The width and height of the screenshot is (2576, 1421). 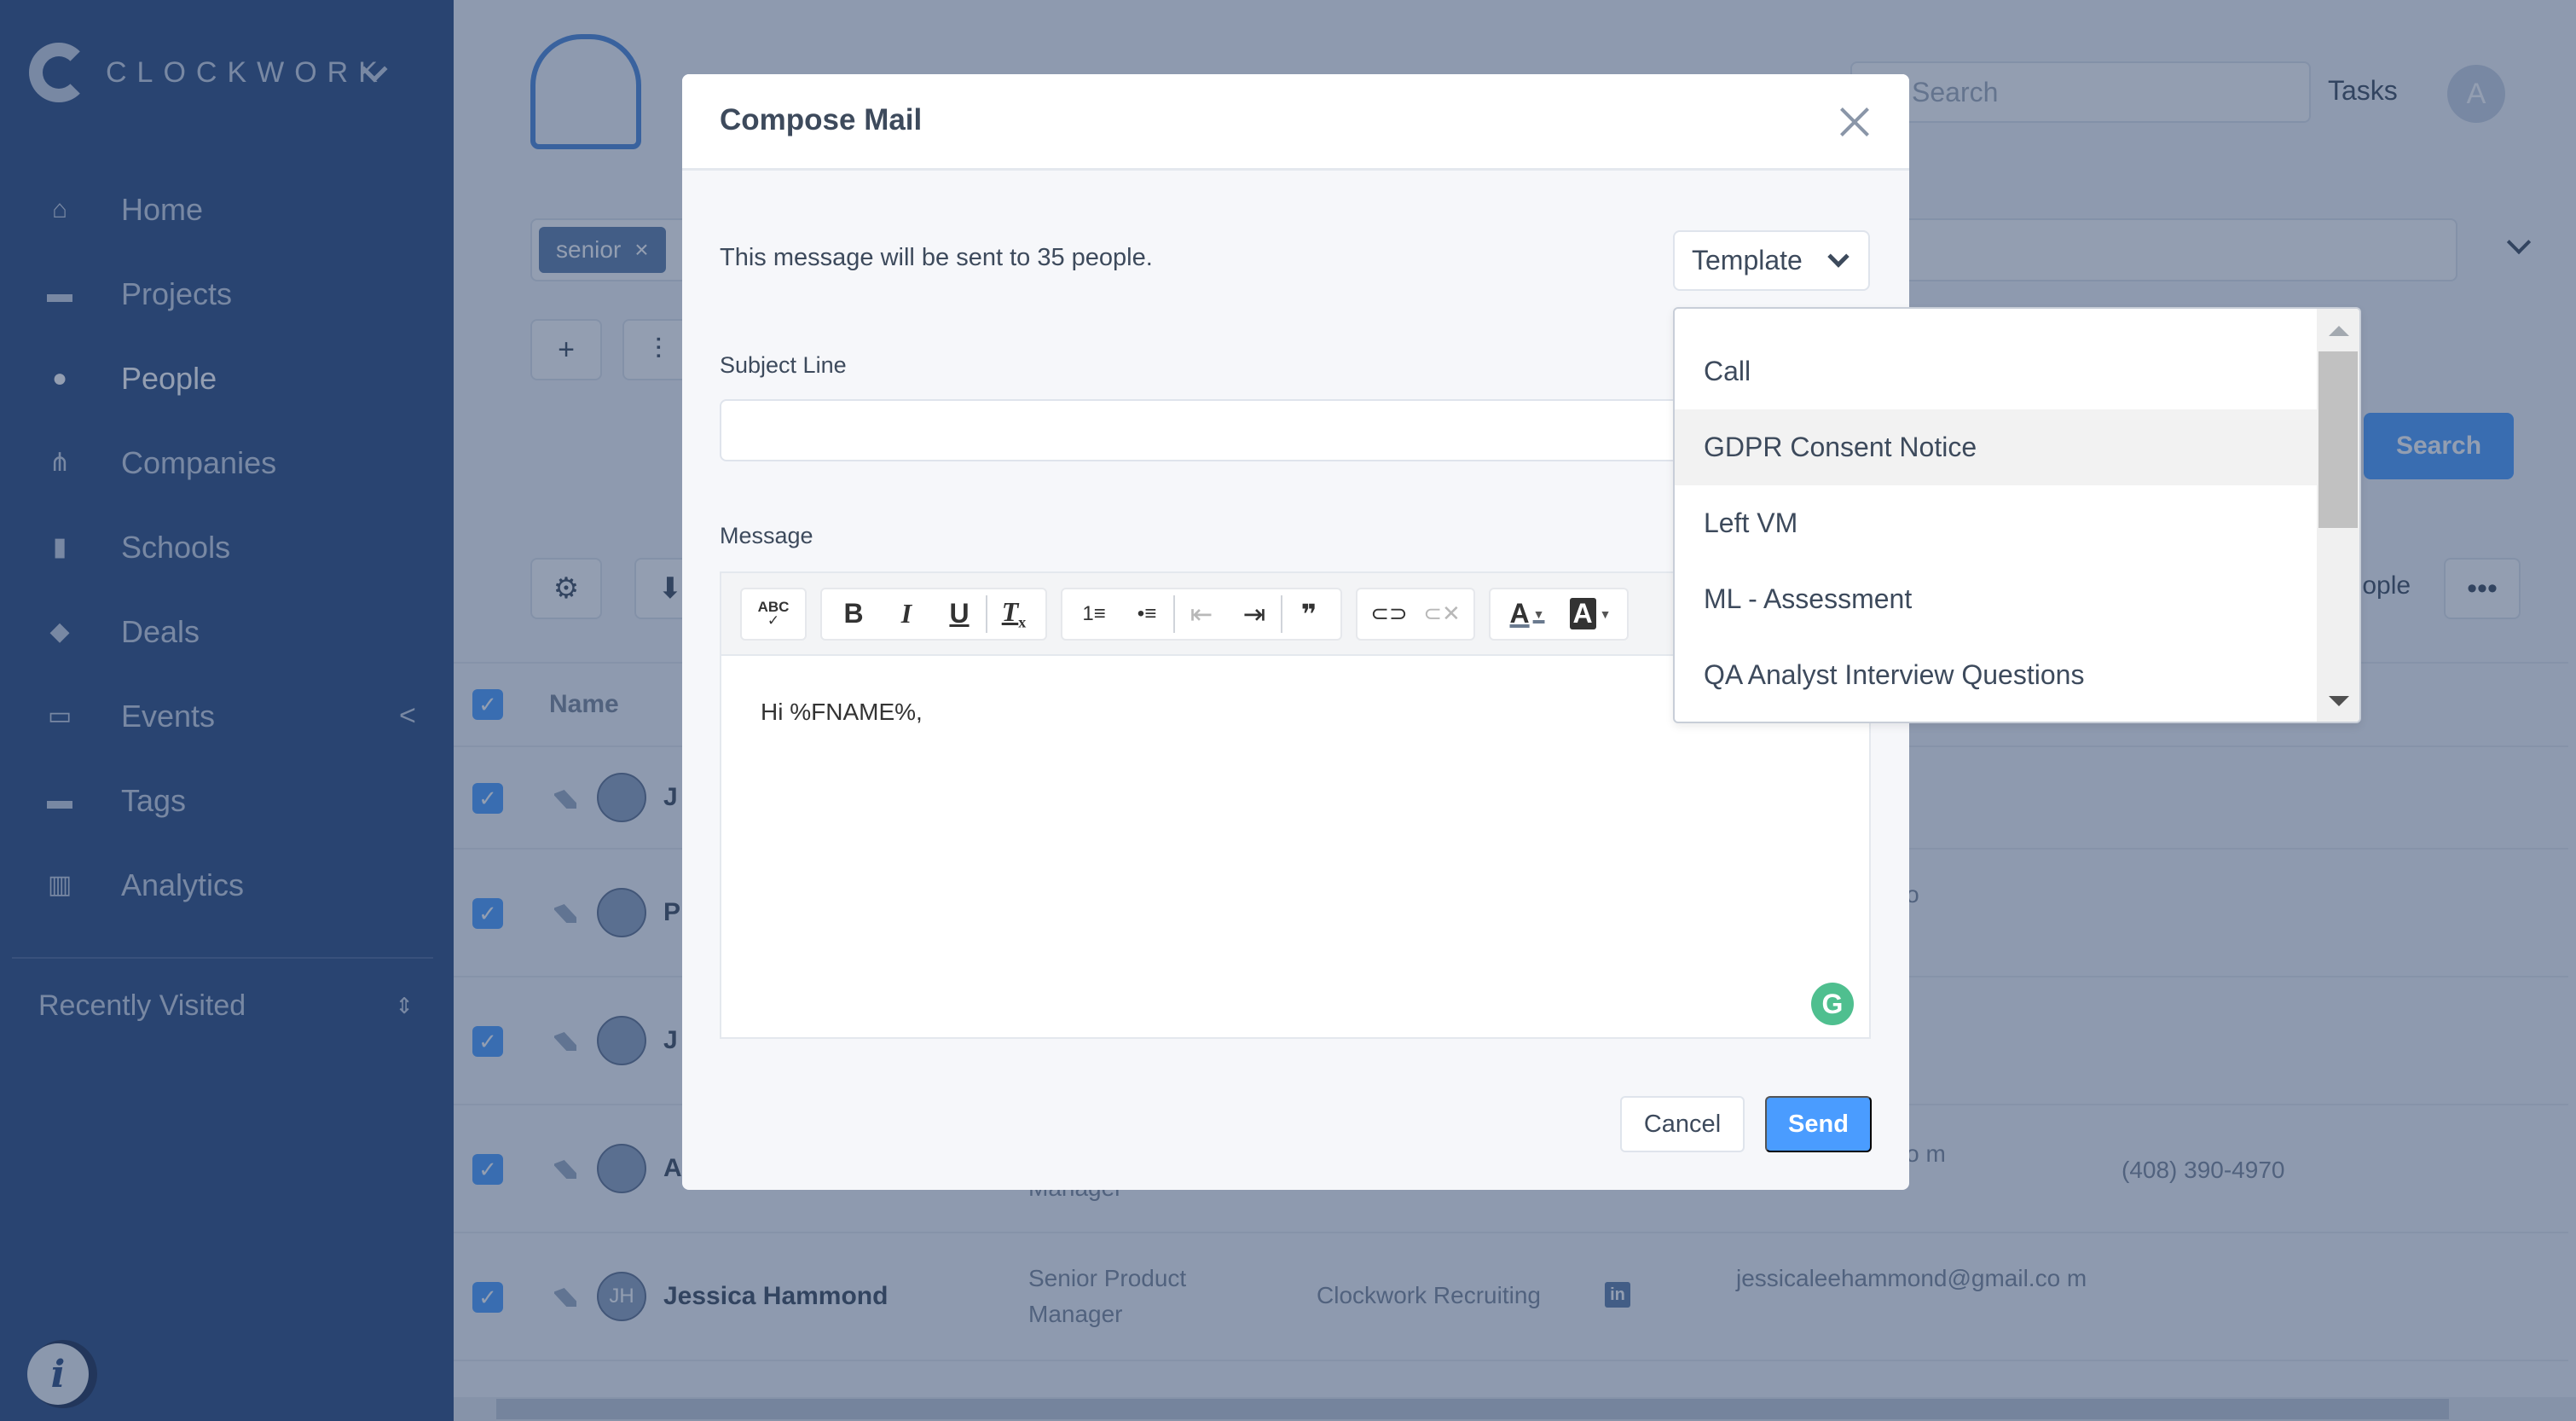 I want to click on bulleted-list-button: •≡, so click(x=1146, y=614).